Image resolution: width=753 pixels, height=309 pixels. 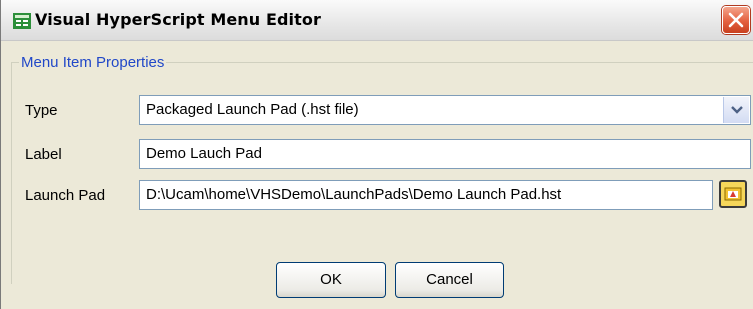 I want to click on label-label: Label, so click(x=43, y=154).